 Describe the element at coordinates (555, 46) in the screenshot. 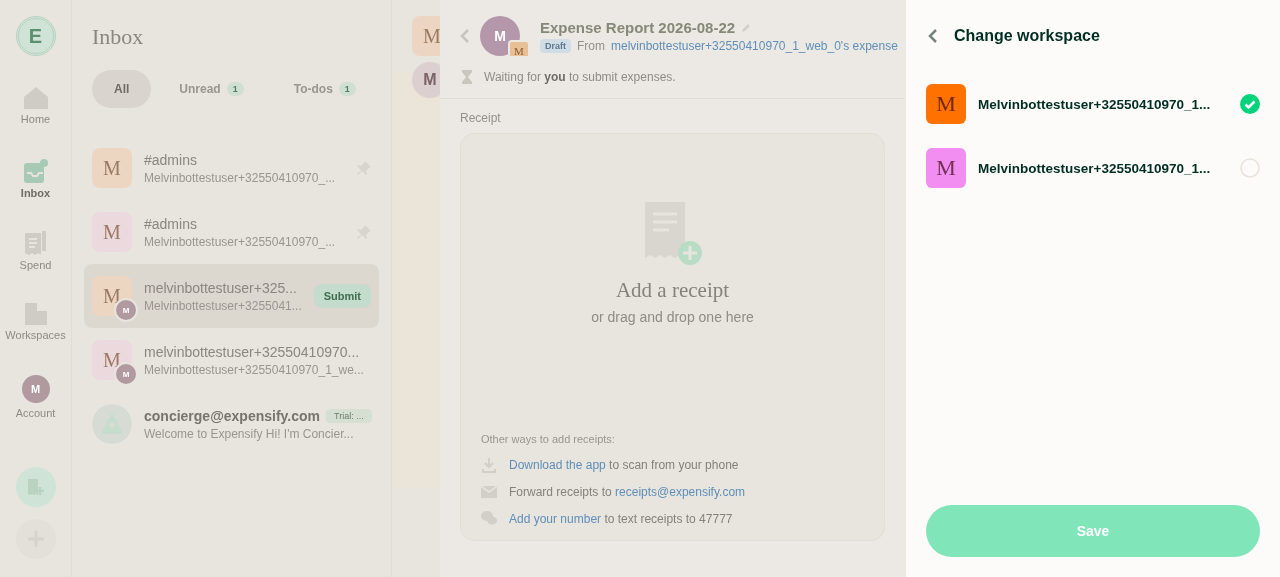

I see `status-badge: Draft` at that location.